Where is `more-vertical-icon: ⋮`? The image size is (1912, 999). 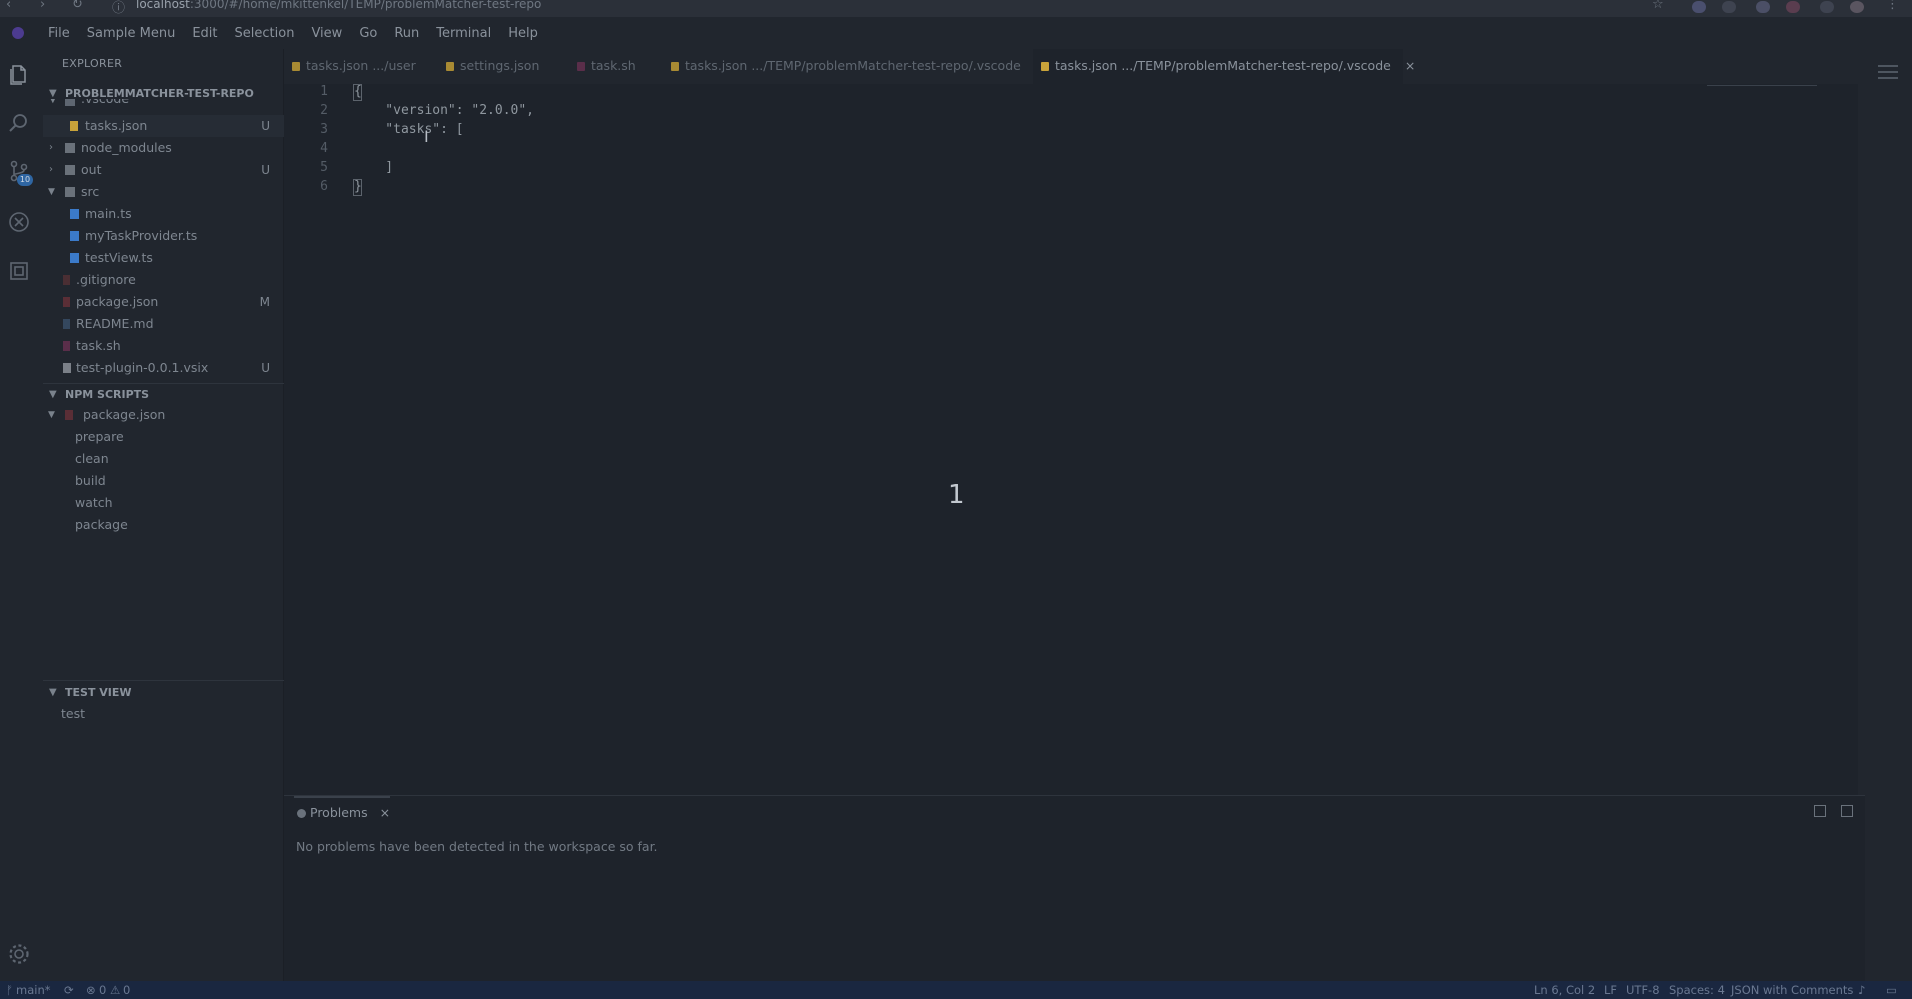
more-vertical-icon: ⋮ is located at coordinates (1892, 6).